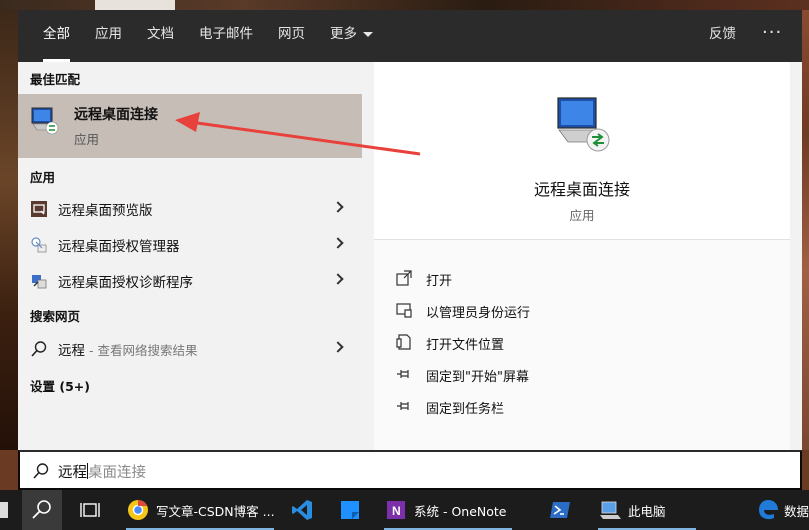 Image resolution: width=809 pixels, height=530 pixels. I want to click on edge-icon, so click(768, 510).